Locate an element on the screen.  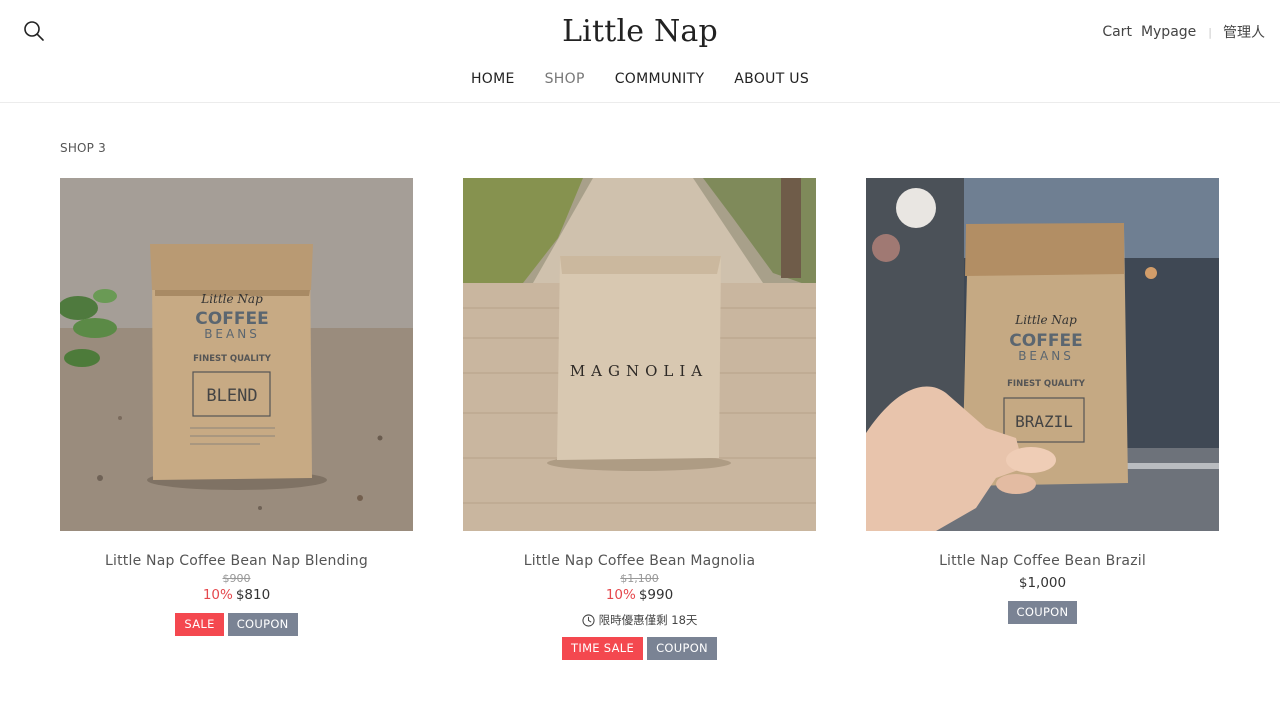
original-price: $900 is located at coordinates (236, 578).